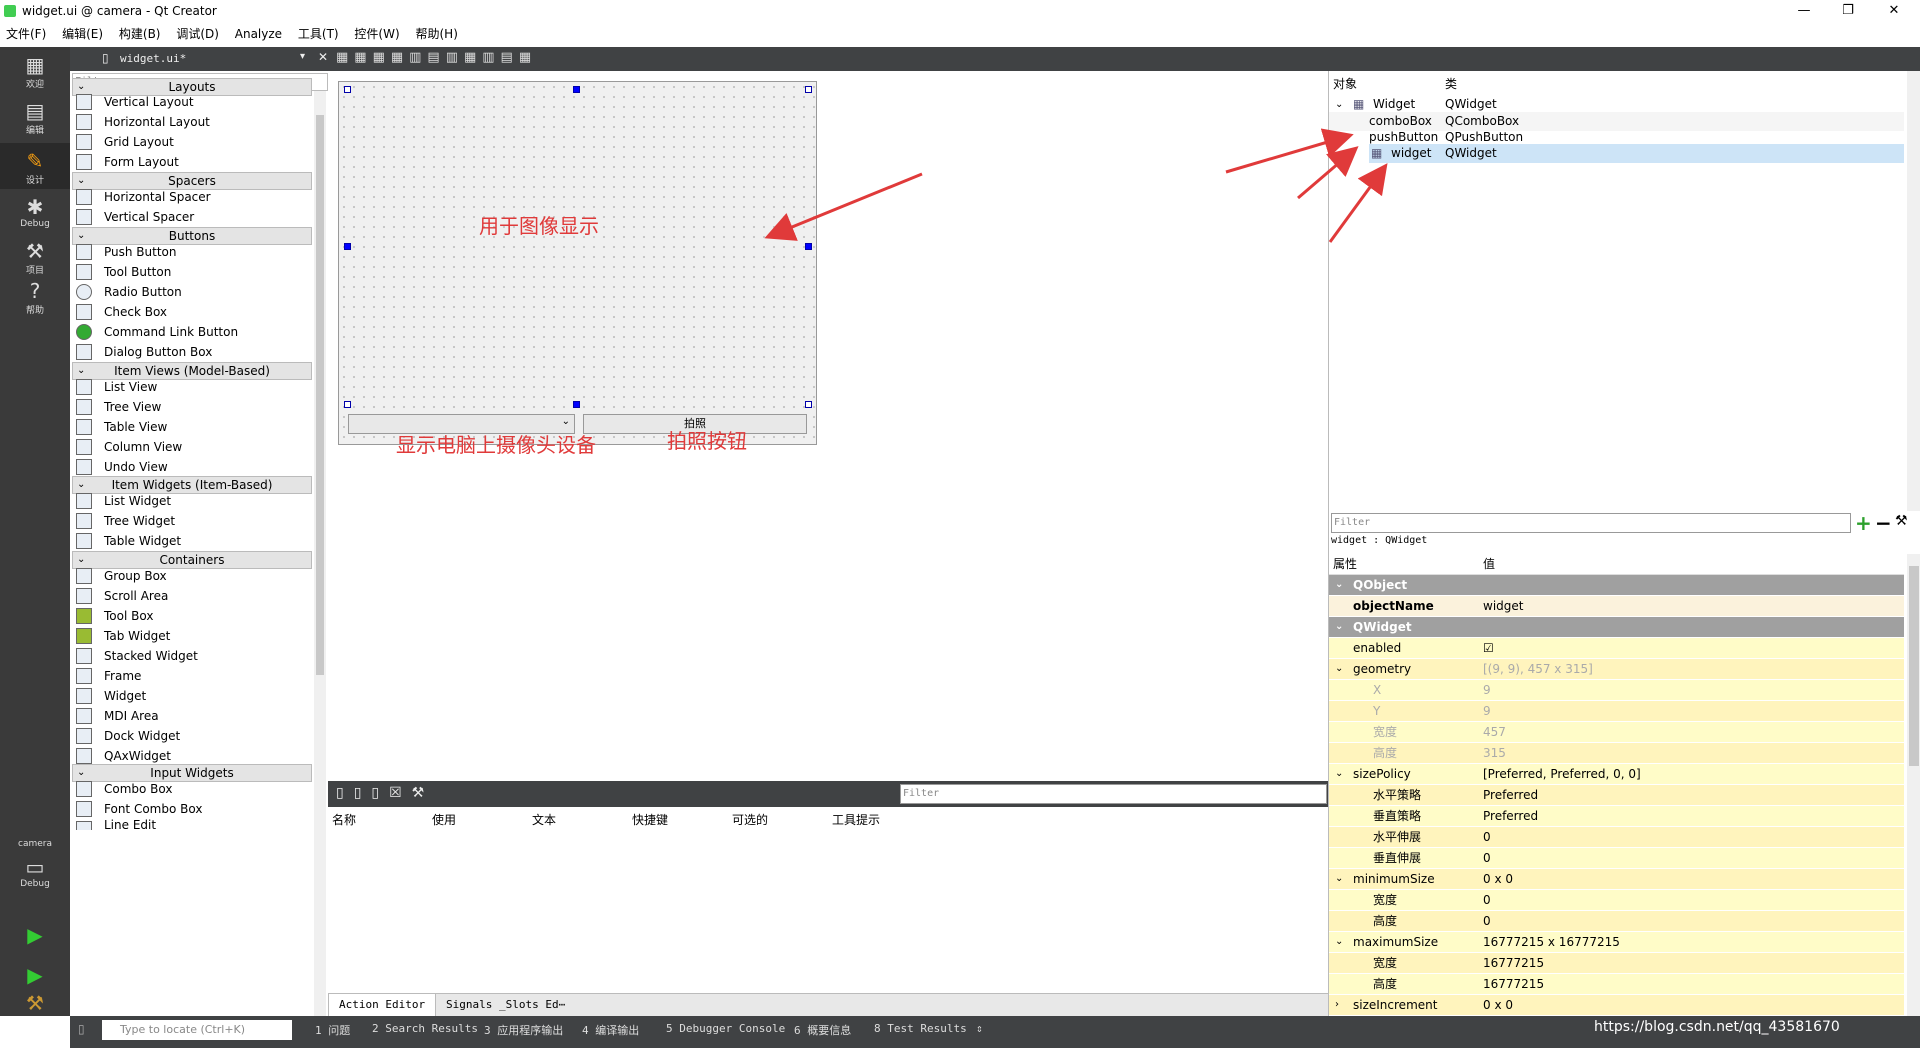  Describe the element at coordinates (191, 427) in the screenshot. I see `widget-item-table-view: Table View` at that location.